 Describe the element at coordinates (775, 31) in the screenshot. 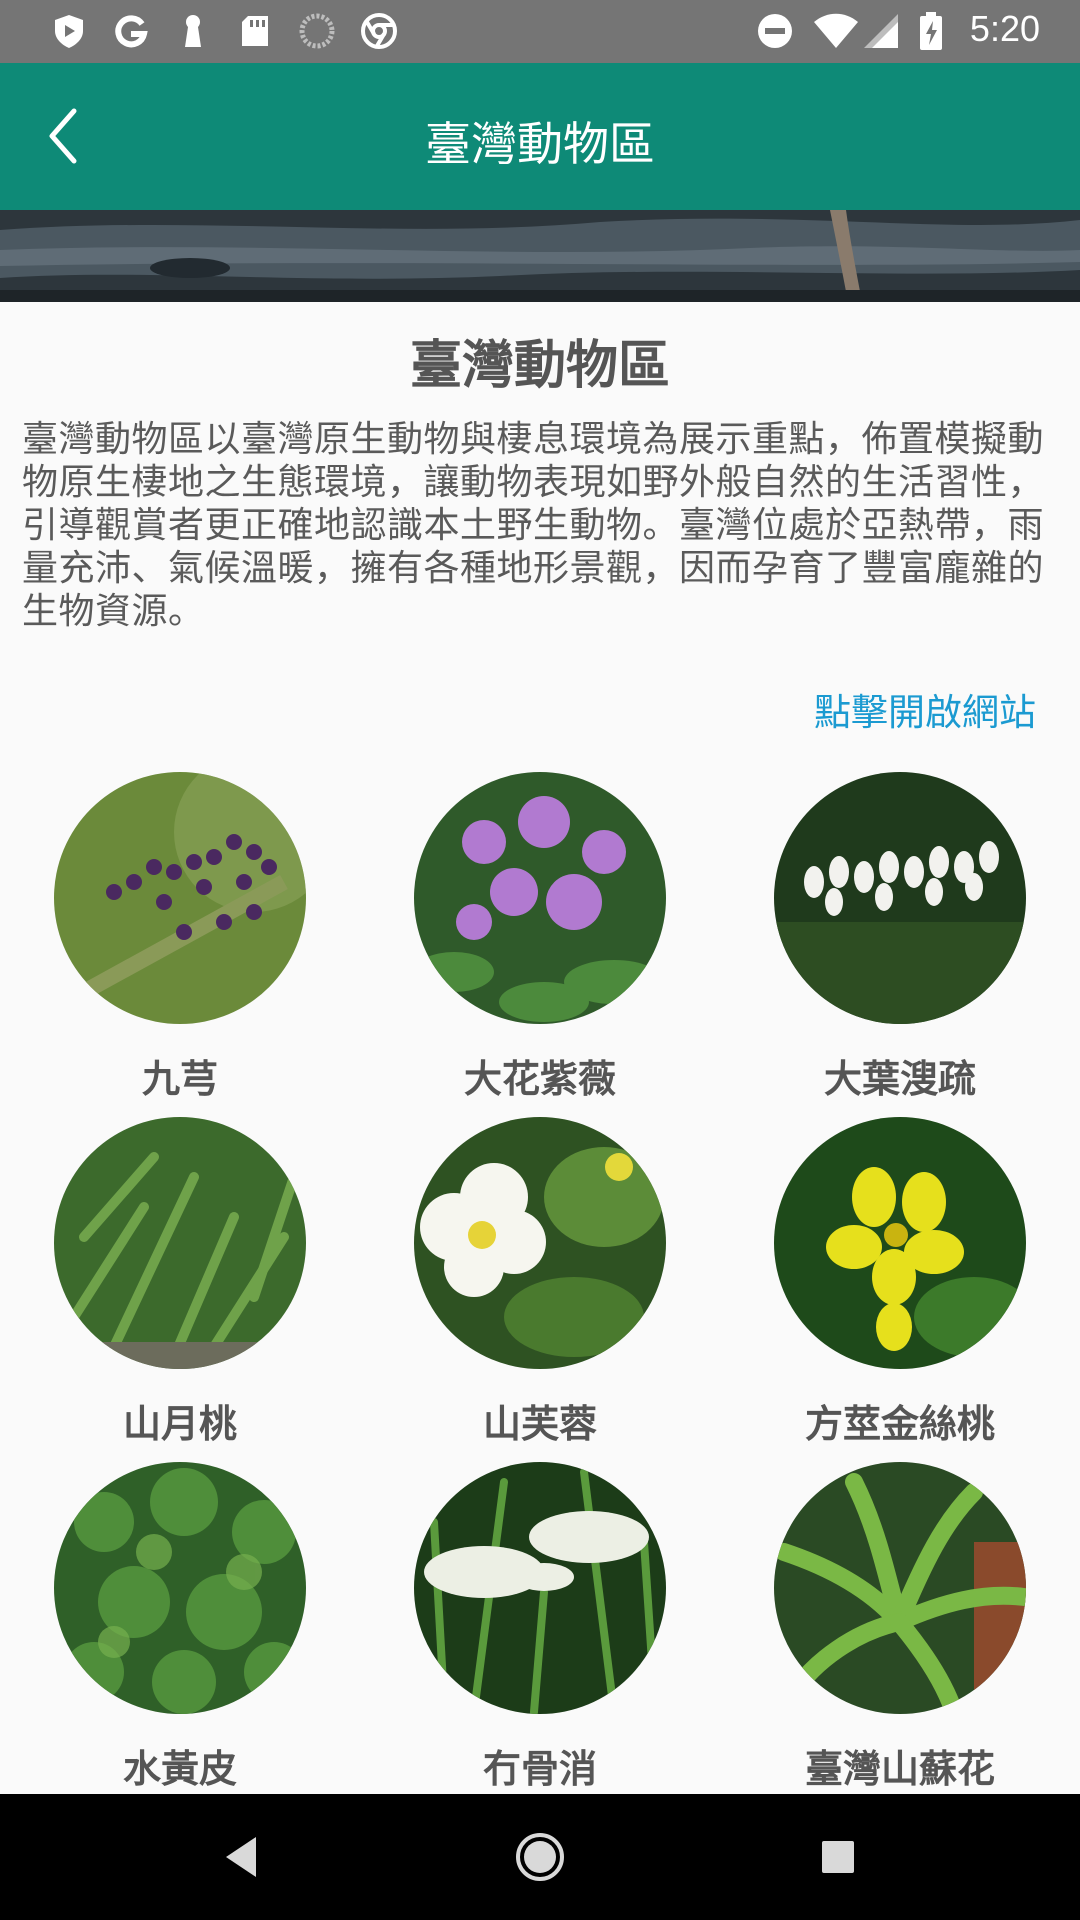

I see `do-not-disturb-icon` at that location.